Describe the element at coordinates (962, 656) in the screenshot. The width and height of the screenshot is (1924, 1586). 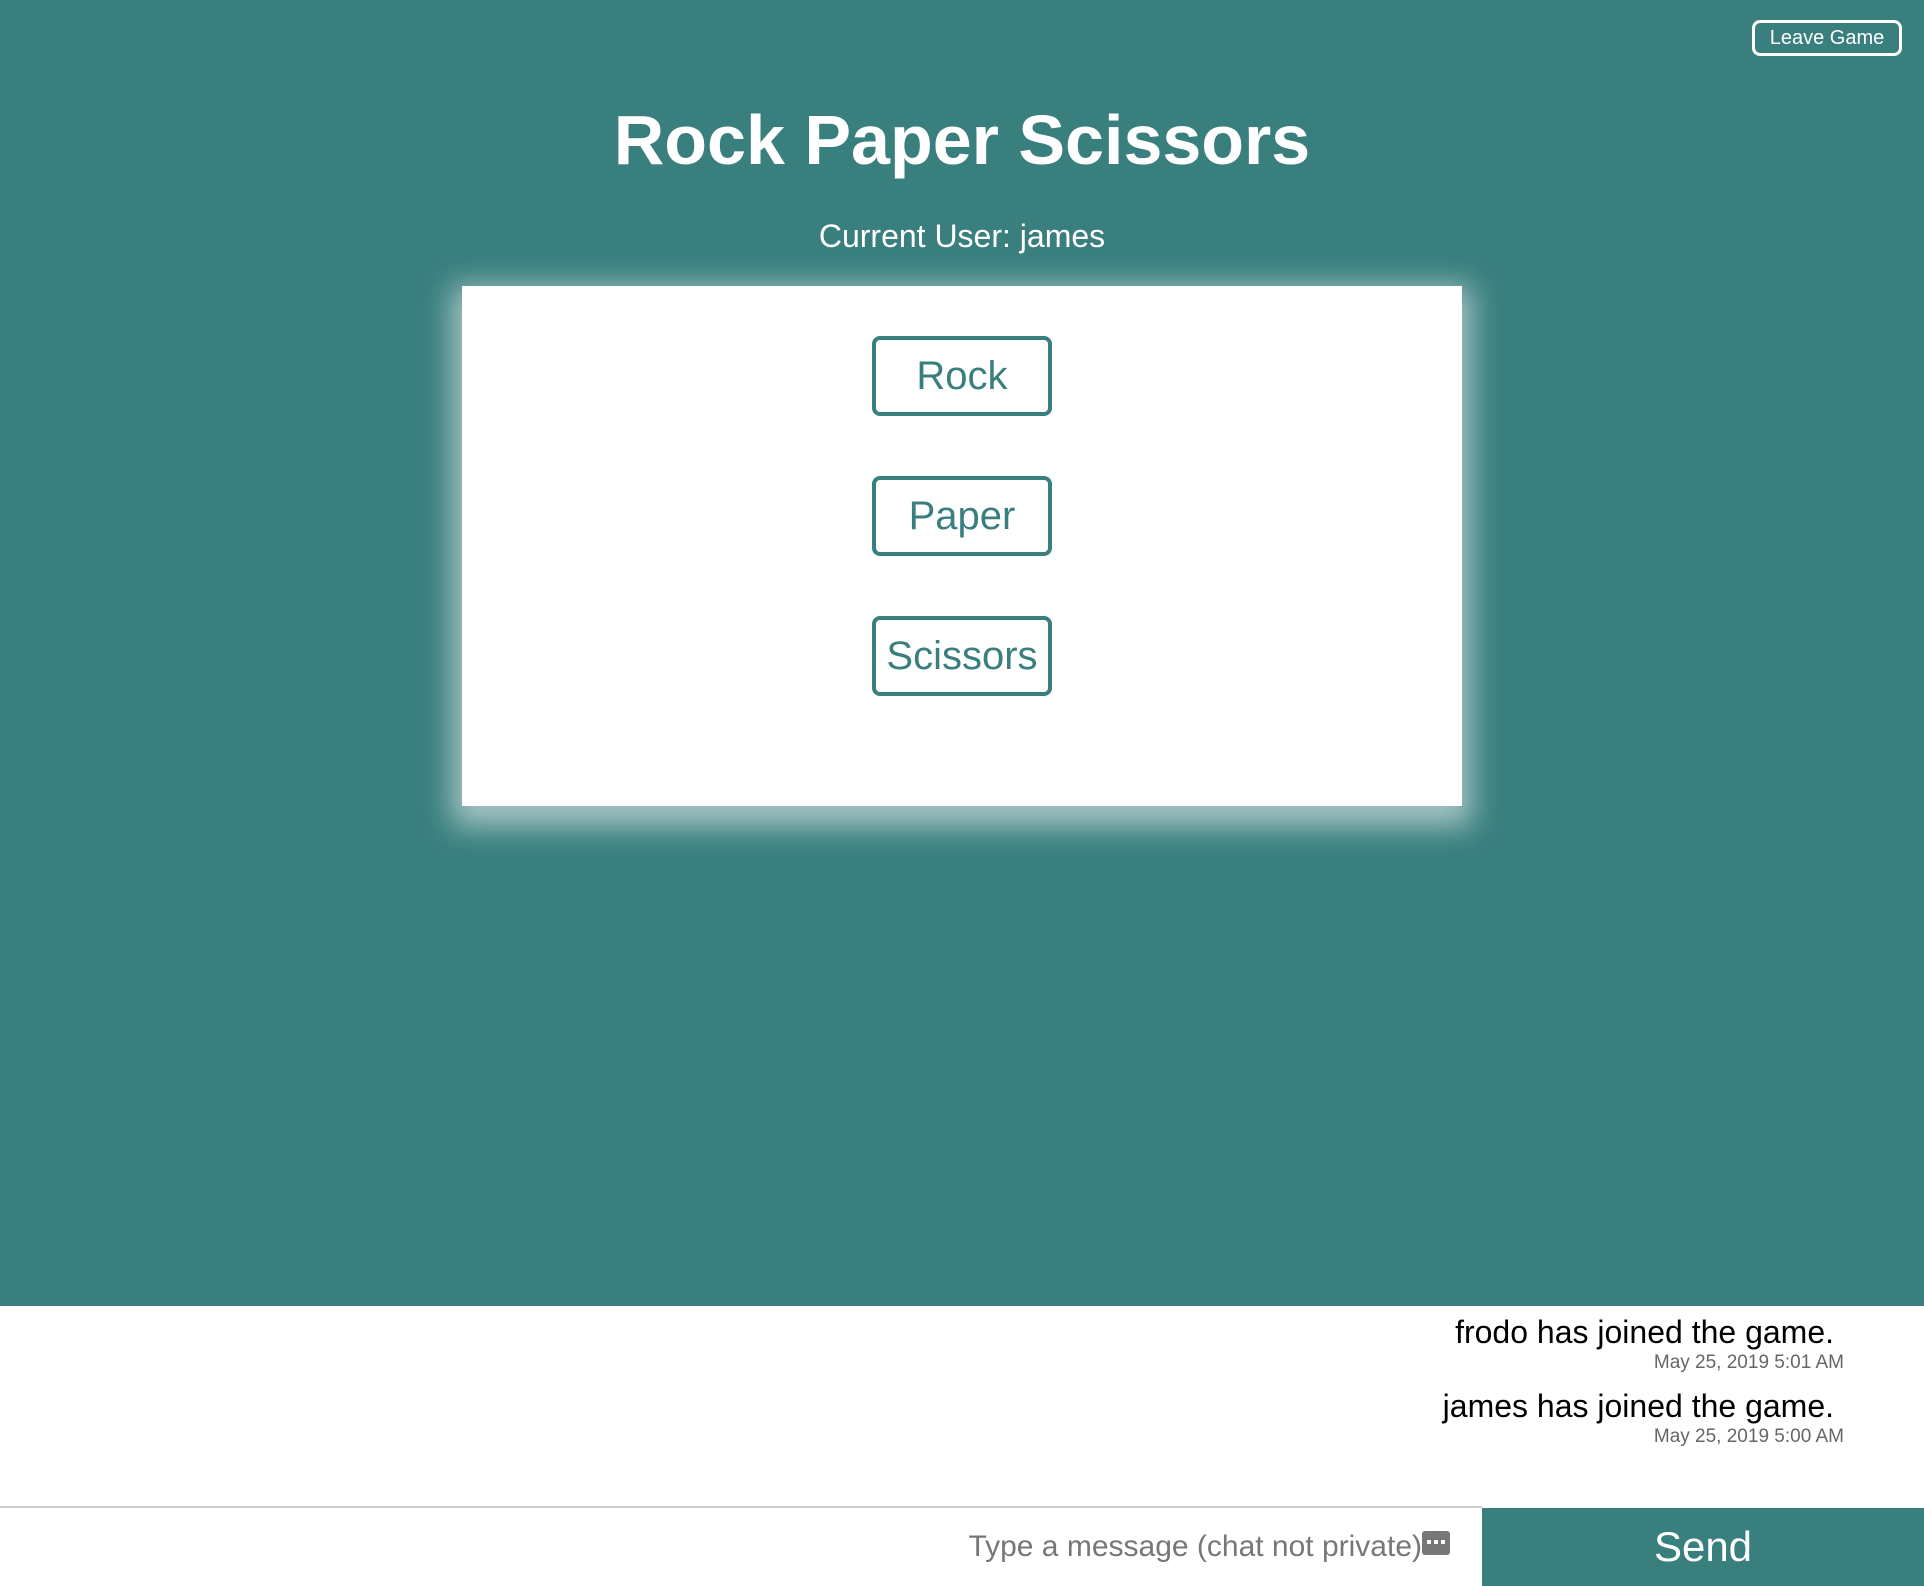
I see `scissors-button: Scissors` at that location.